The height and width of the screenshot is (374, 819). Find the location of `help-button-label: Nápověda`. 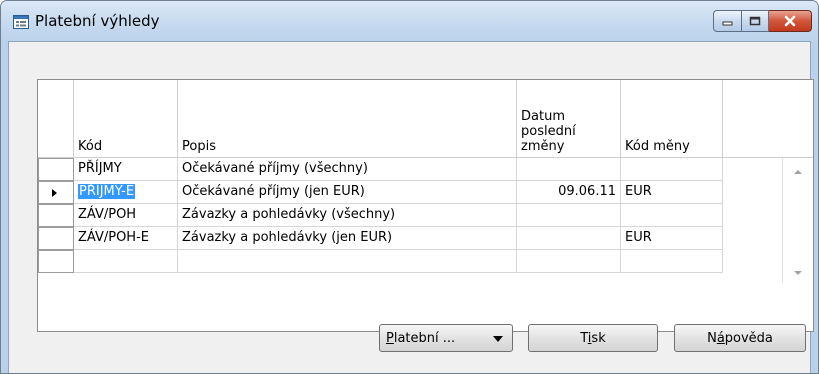

help-button-label: Nápověda is located at coordinates (740, 338).